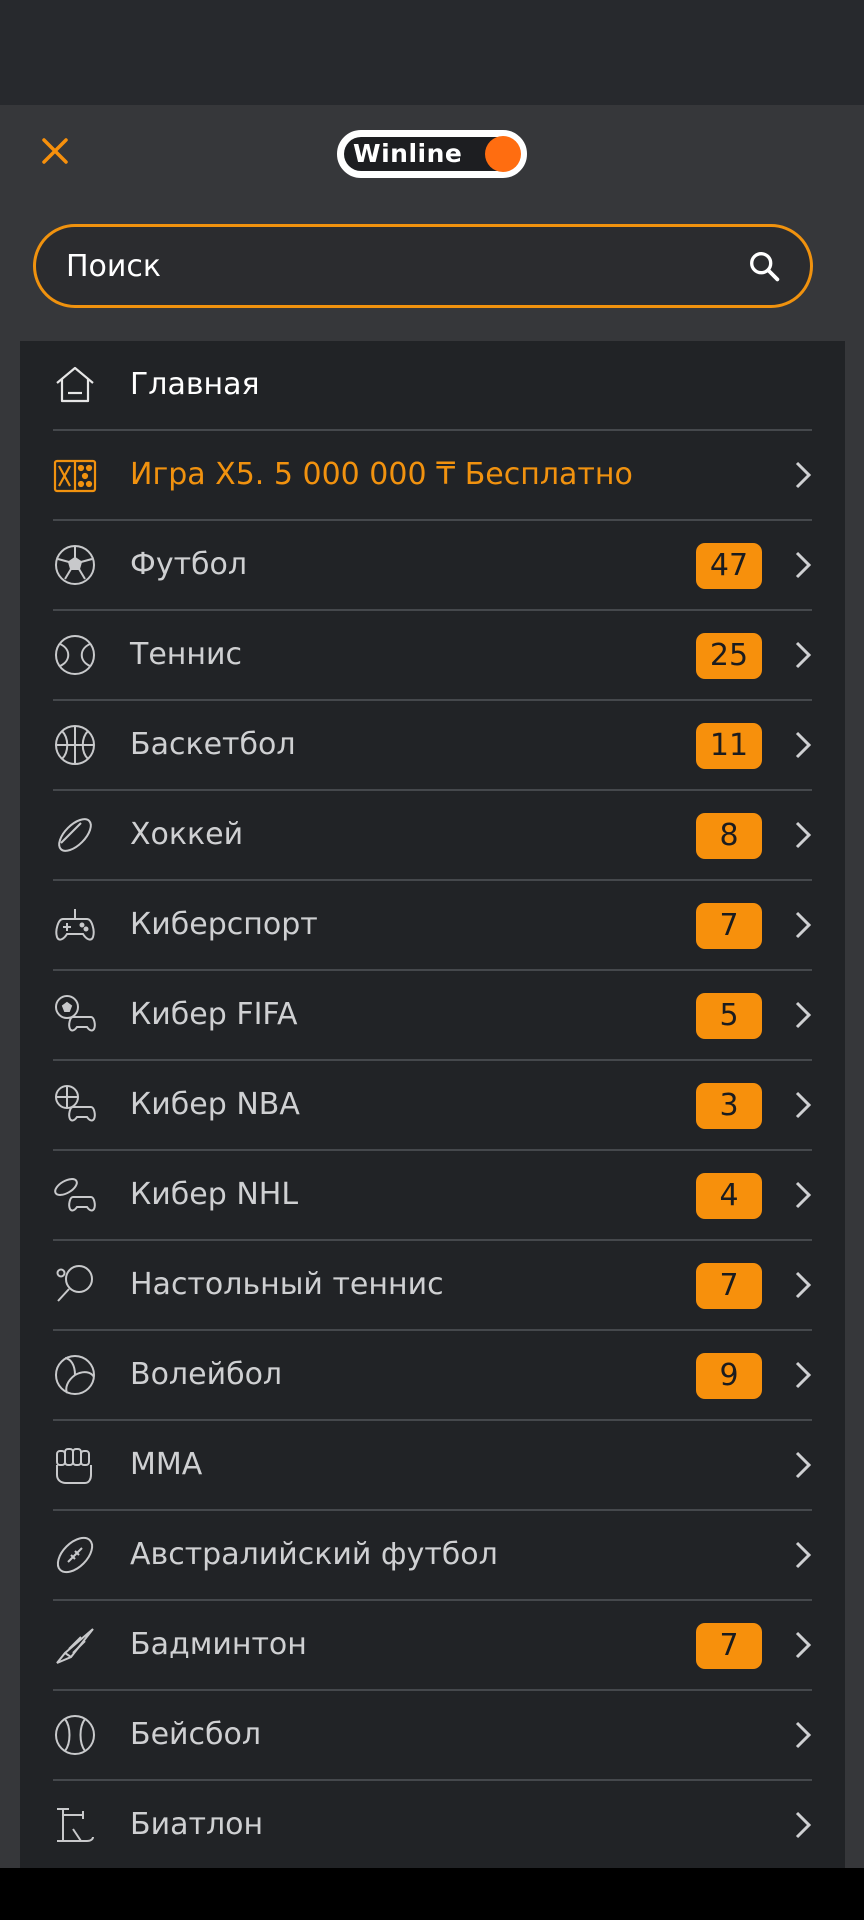 Image resolution: width=864 pixels, height=1920 pixels. What do you see at coordinates (432, 1196) in the screenshot?
I see `menu-item-cyber-nhl: Кибер NHL 4` at bounding box center [432, 1196].